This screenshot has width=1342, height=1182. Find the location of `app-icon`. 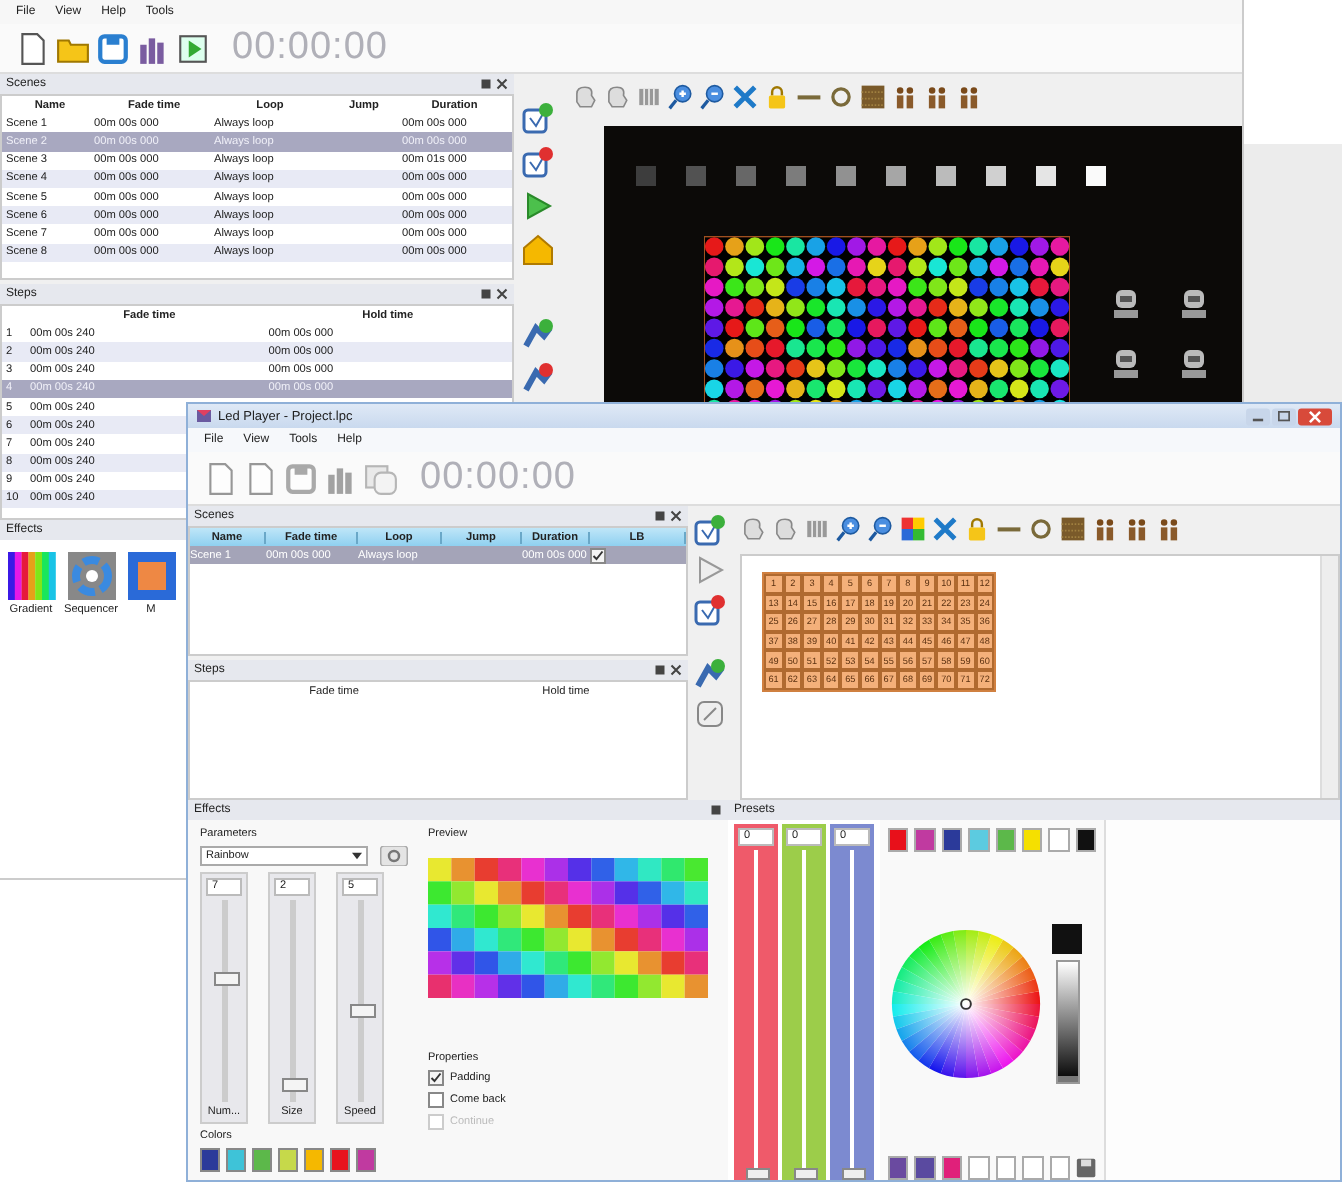

app-icon is located at coordinates (204, 416).